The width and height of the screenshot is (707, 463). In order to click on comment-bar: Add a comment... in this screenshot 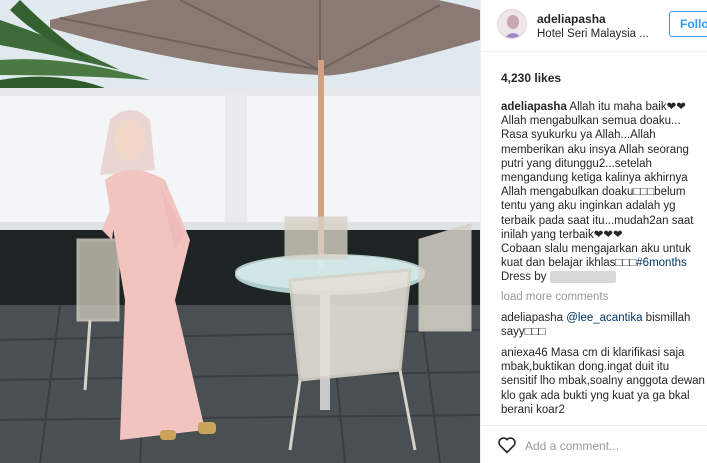, I will do `click(594, 444)`.